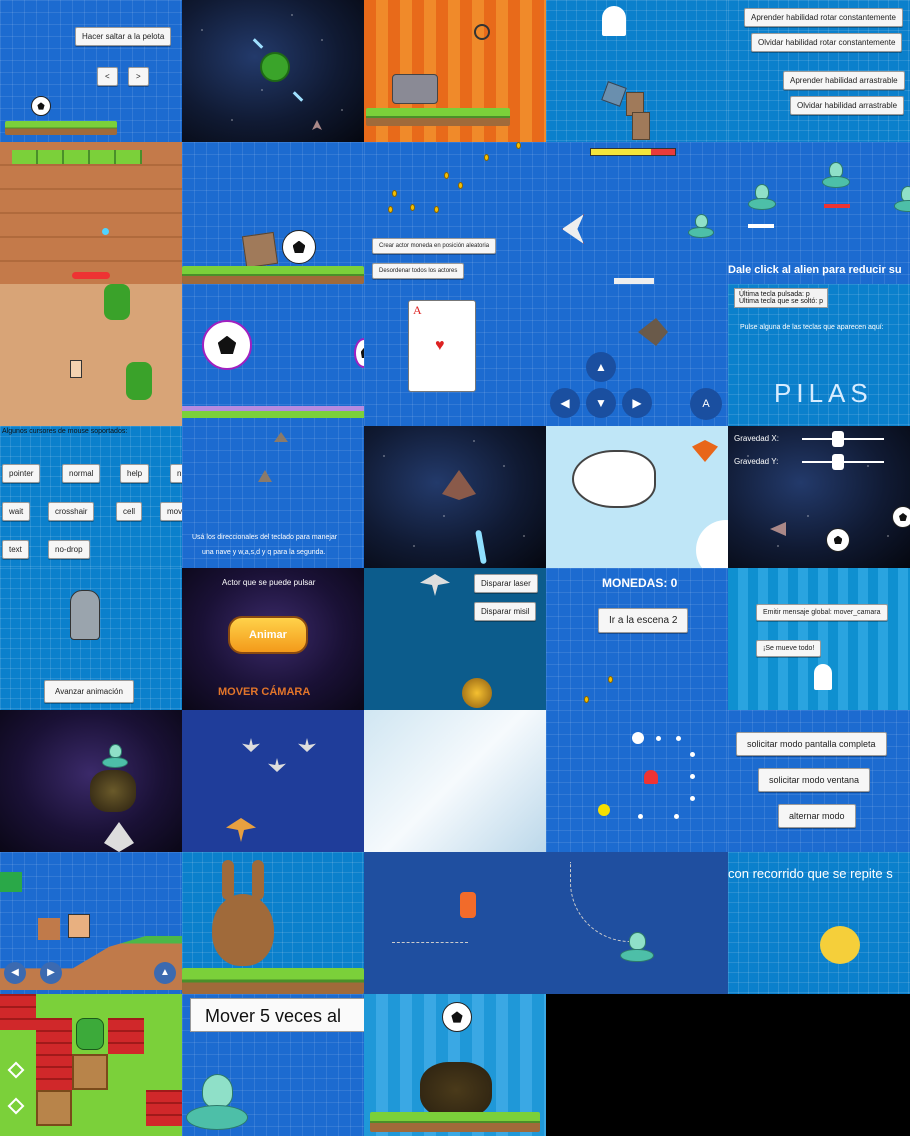 Image resolution: width=910 pixels, height=1136 pixels. What do you see at coordinates (91, 355) in the screenshot?
I see `tile-desert` at bounding box center [91, 355].